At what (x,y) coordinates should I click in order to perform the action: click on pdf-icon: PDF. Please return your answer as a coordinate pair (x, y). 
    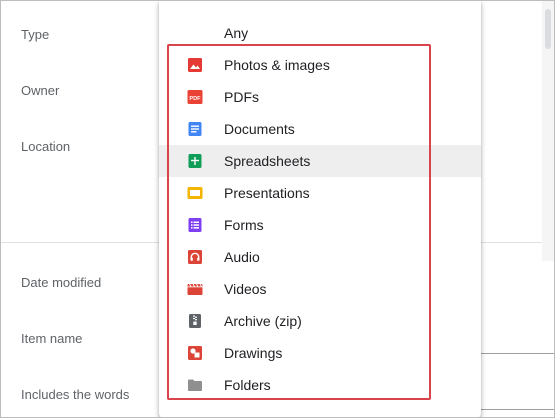
    Looking at the image, I should click on (195, 97).